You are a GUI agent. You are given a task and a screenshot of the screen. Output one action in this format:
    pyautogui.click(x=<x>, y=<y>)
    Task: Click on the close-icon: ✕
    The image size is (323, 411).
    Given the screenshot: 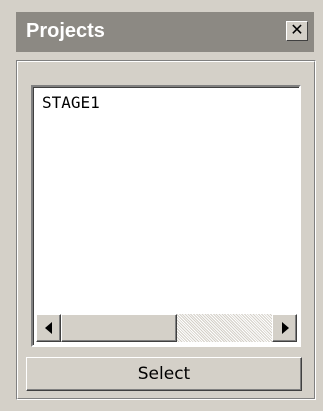 What is the action you would take?
    pyautogui.click(x=297, y=30)
    